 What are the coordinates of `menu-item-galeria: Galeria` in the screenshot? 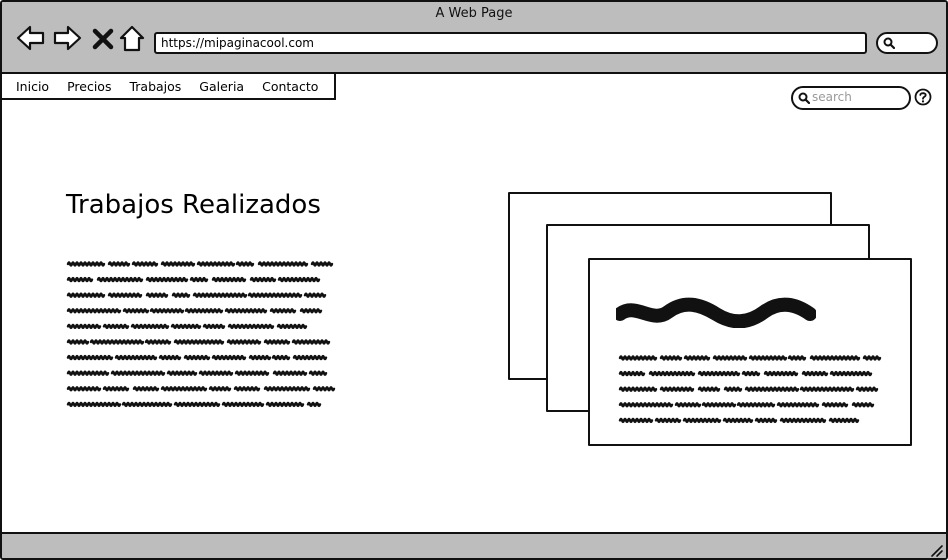 It's located at (221, 86).